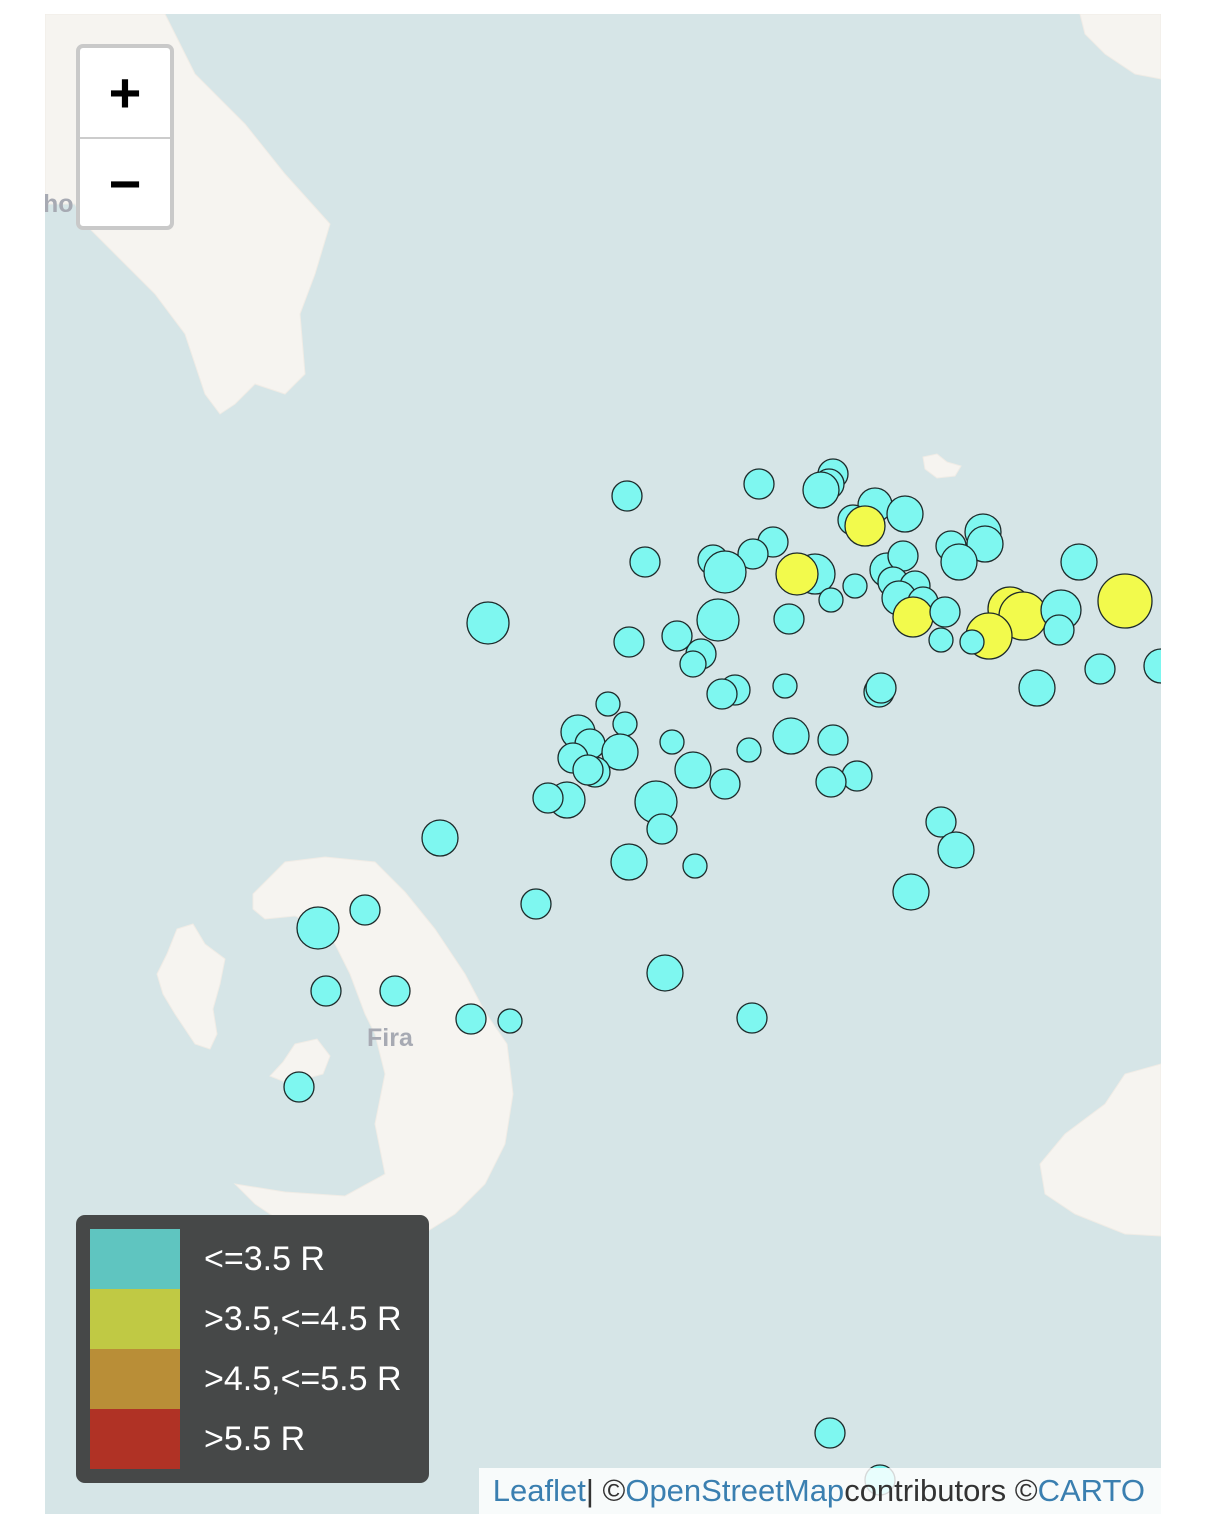 The image size is (1206, 1540). What do you see at coordinates (255, 1438) in the screenshot?
I see `legend-label: >5.5 R` at bounding box center [255, 1438].